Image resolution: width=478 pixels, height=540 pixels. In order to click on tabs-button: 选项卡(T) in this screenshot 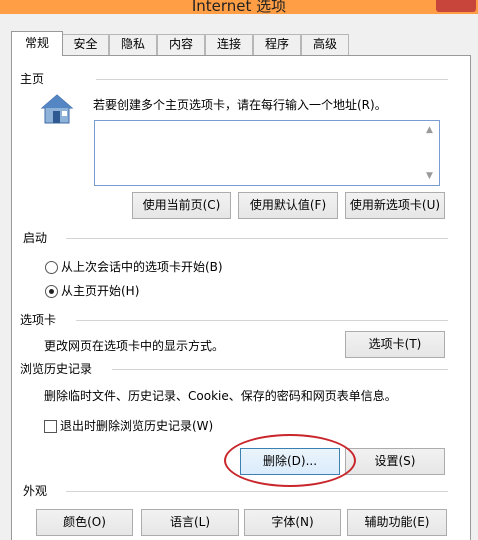, I will do `click(395, 344)`.